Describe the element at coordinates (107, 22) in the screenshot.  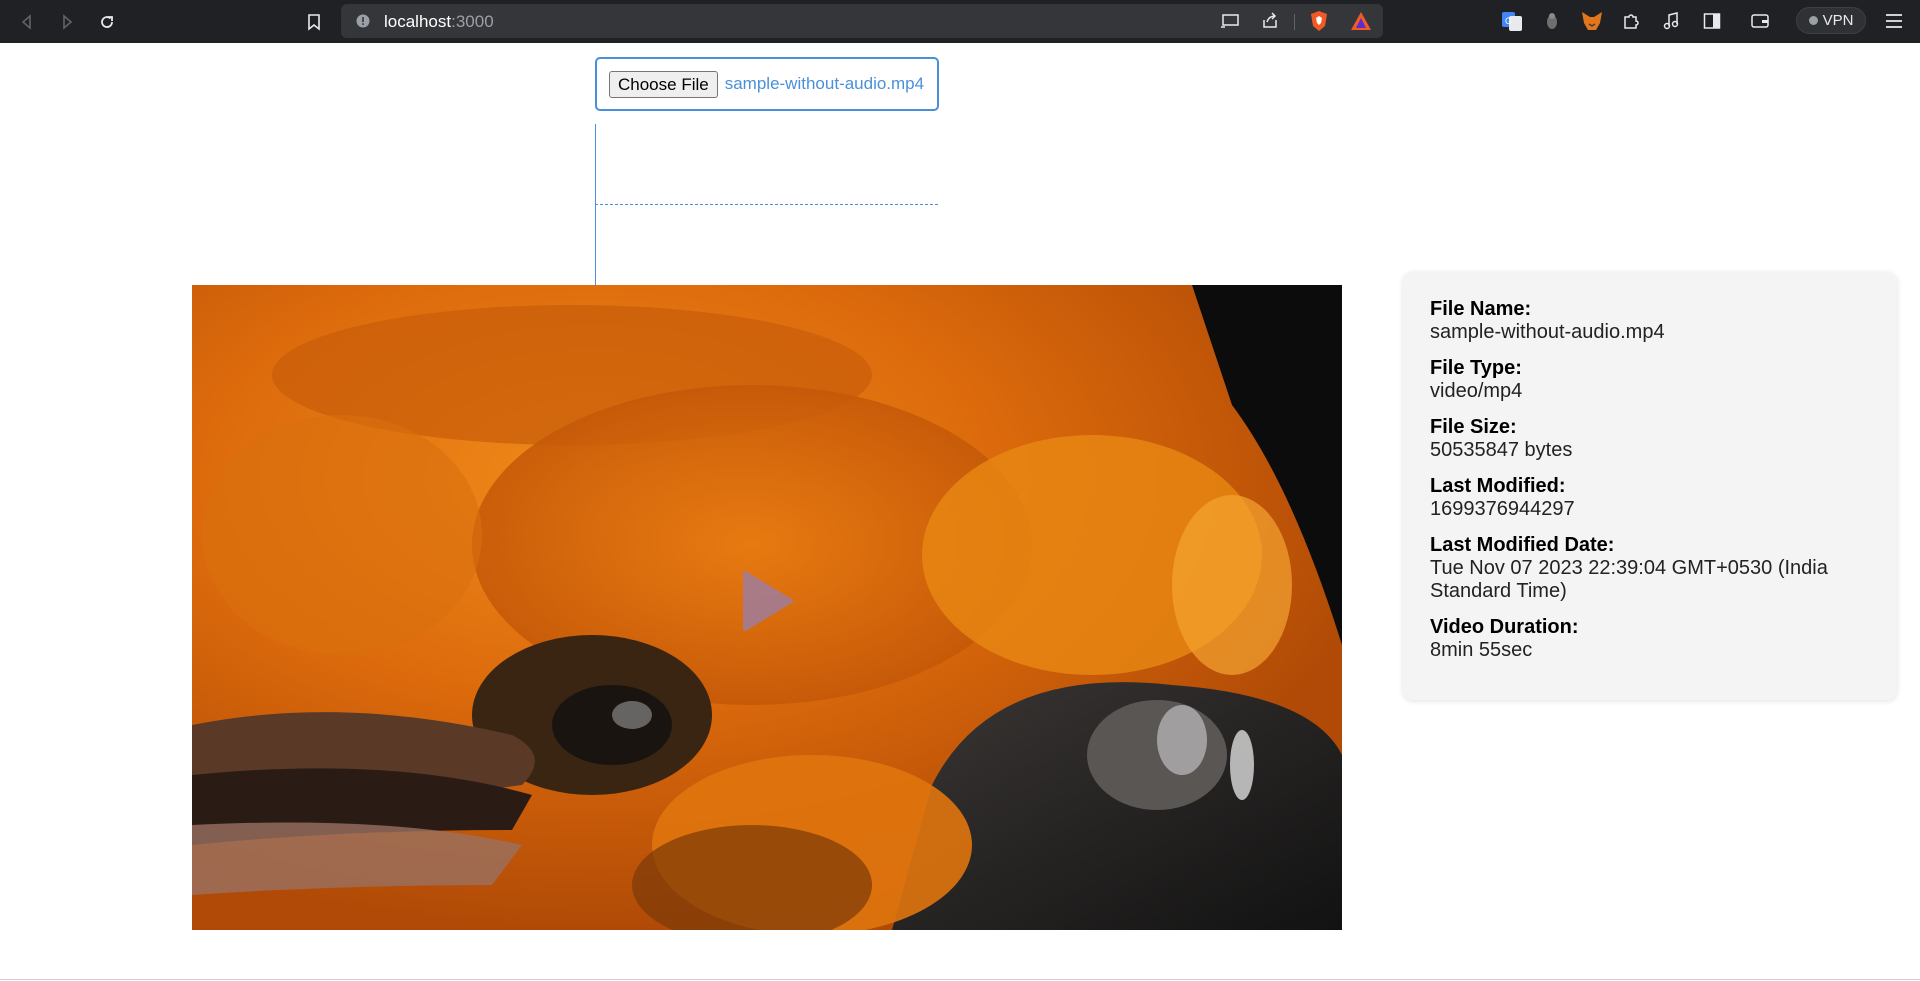
I see `reload-icon` at that location.